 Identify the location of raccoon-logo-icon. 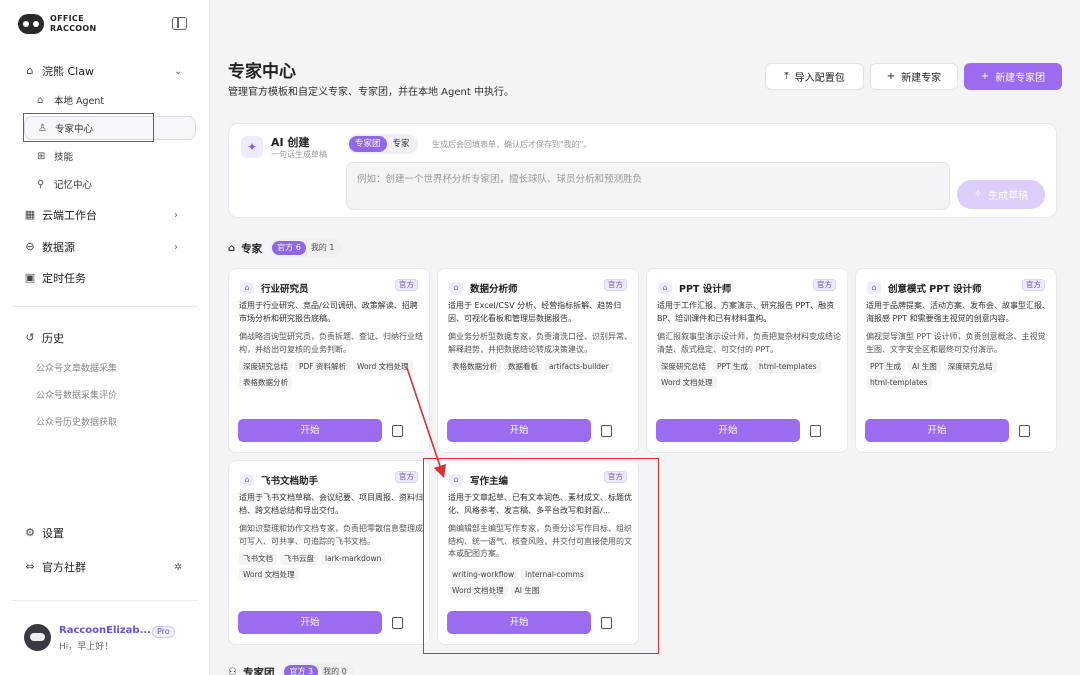
(31, 24).